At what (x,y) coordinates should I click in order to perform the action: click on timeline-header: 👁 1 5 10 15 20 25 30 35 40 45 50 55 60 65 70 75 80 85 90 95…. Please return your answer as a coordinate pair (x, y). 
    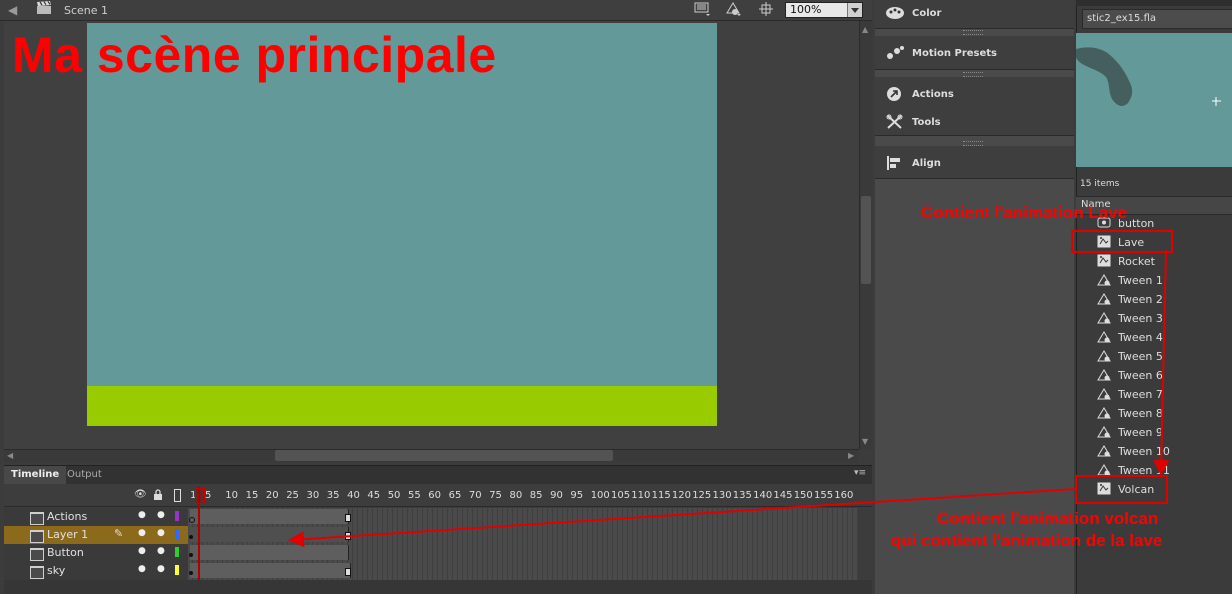
    Looking at the image, I should click on (438, 495).